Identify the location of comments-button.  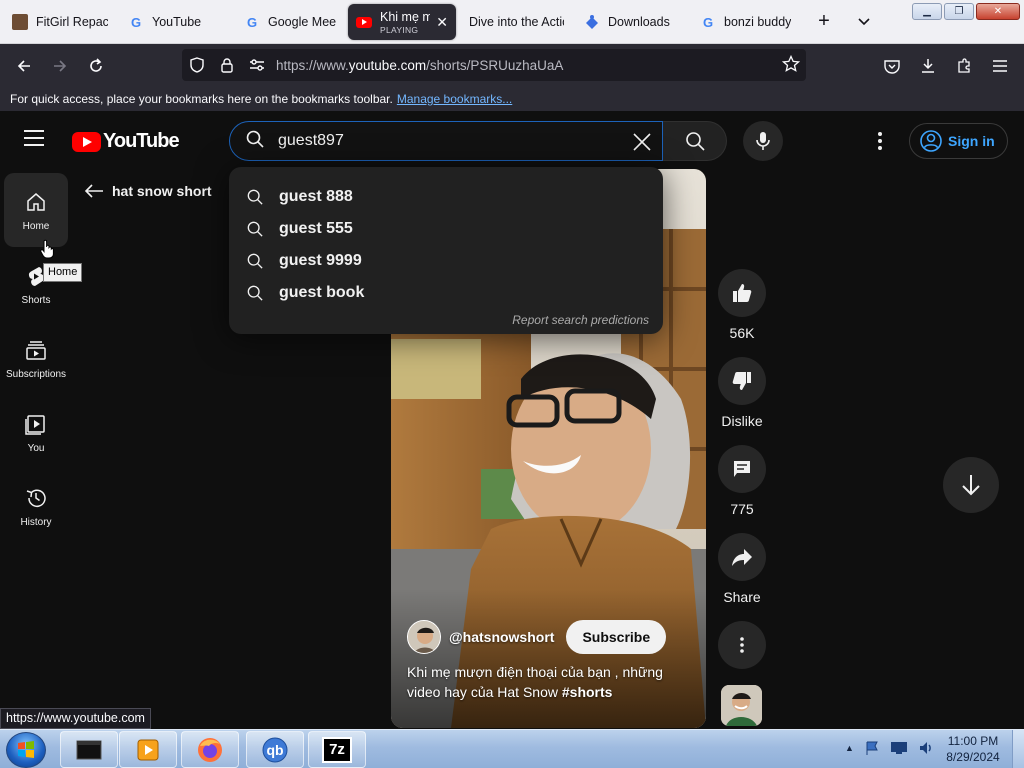
(742, 469).